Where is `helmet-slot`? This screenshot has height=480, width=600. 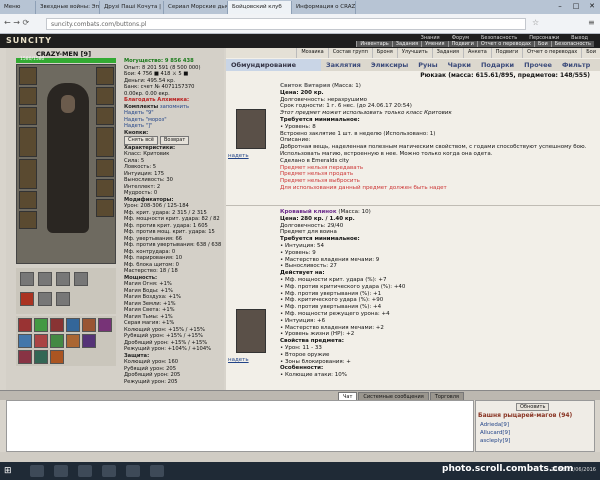
helmet-slot is located at coordinates (28, 76).